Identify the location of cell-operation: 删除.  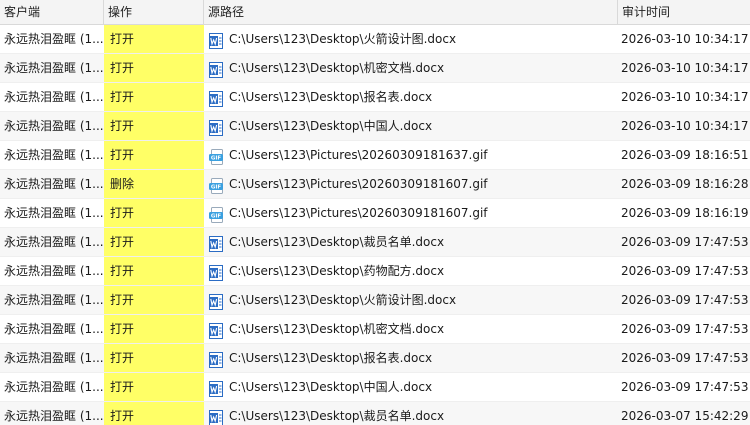
(154, 184).